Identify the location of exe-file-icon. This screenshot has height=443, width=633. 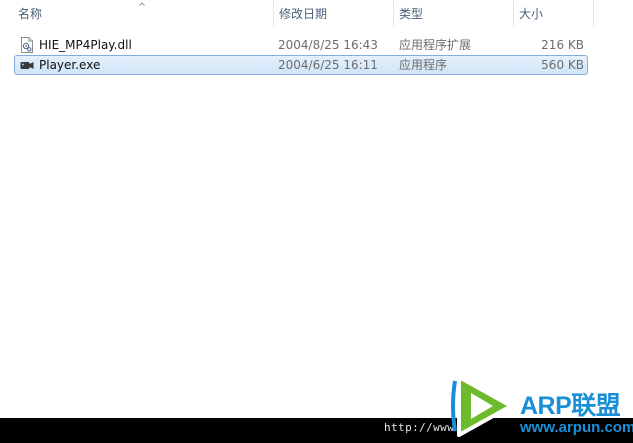
(27, 65).